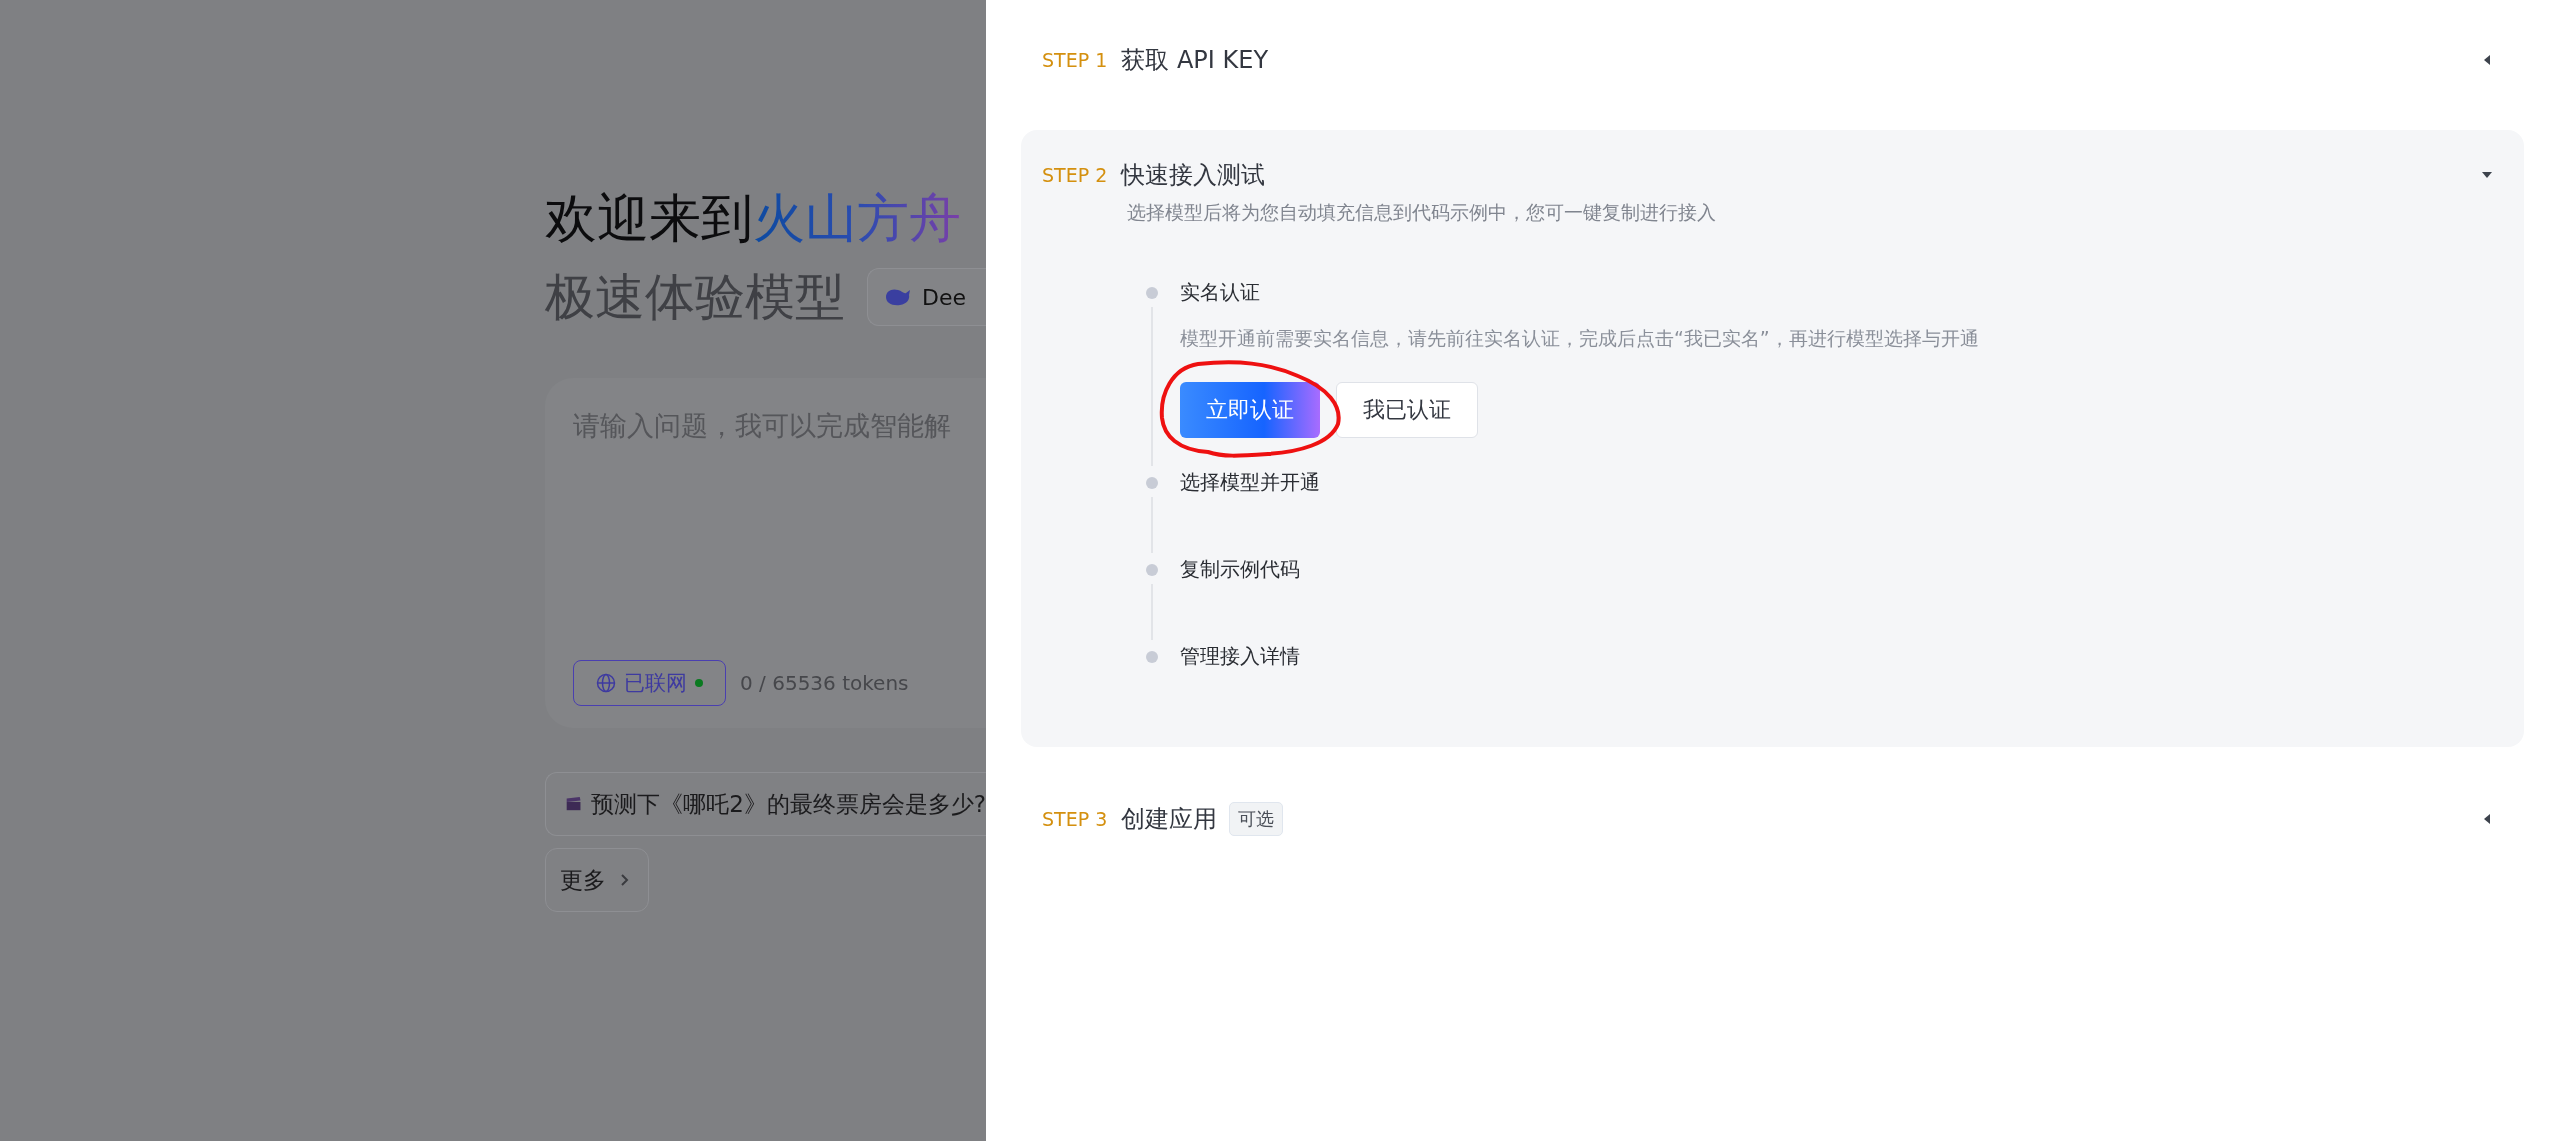 Image resolution: width=2558 pixels, height=1141 pixels. Describe the element at coordinates (926, 297) in the screenshot. I see `model-selector: Dee` at that location.